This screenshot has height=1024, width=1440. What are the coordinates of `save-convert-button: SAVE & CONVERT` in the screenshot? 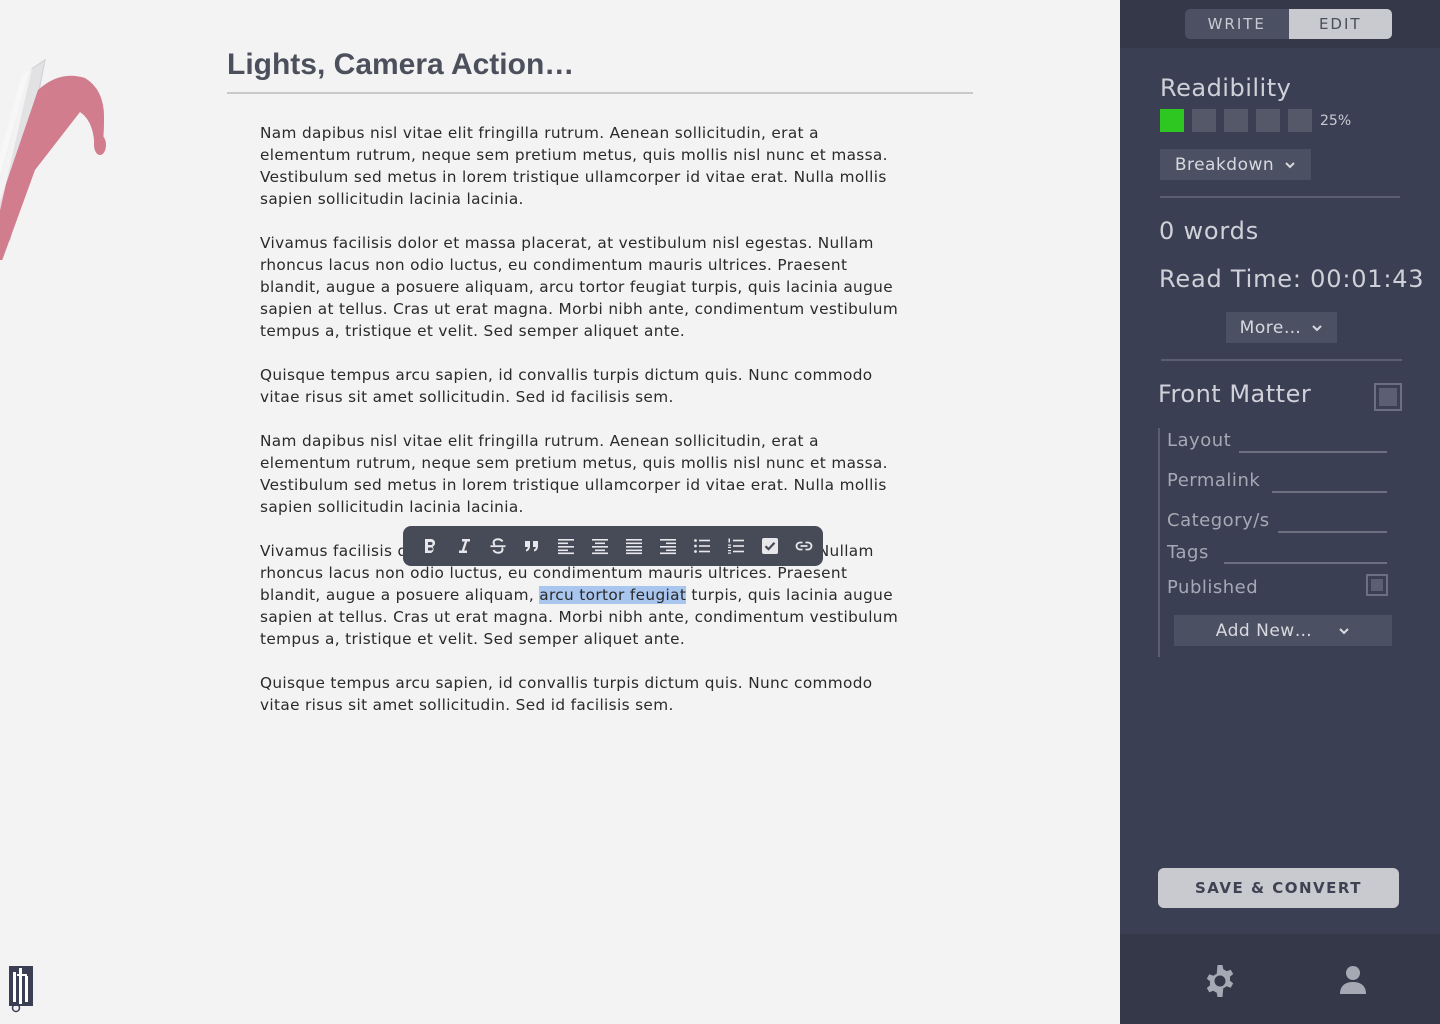 It's located at (1278, 888).